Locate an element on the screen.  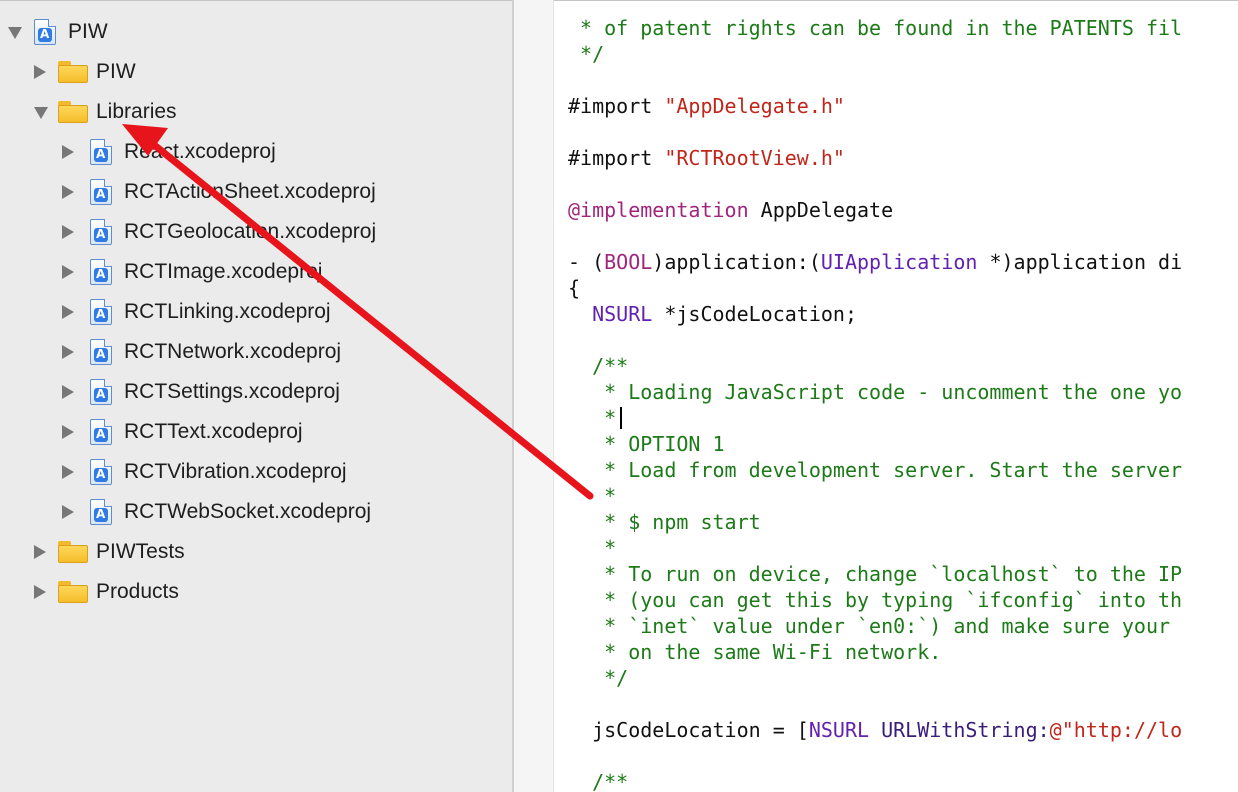
navigator-row: RCTImage.xcodeproj is located at coordinates (256, 272).